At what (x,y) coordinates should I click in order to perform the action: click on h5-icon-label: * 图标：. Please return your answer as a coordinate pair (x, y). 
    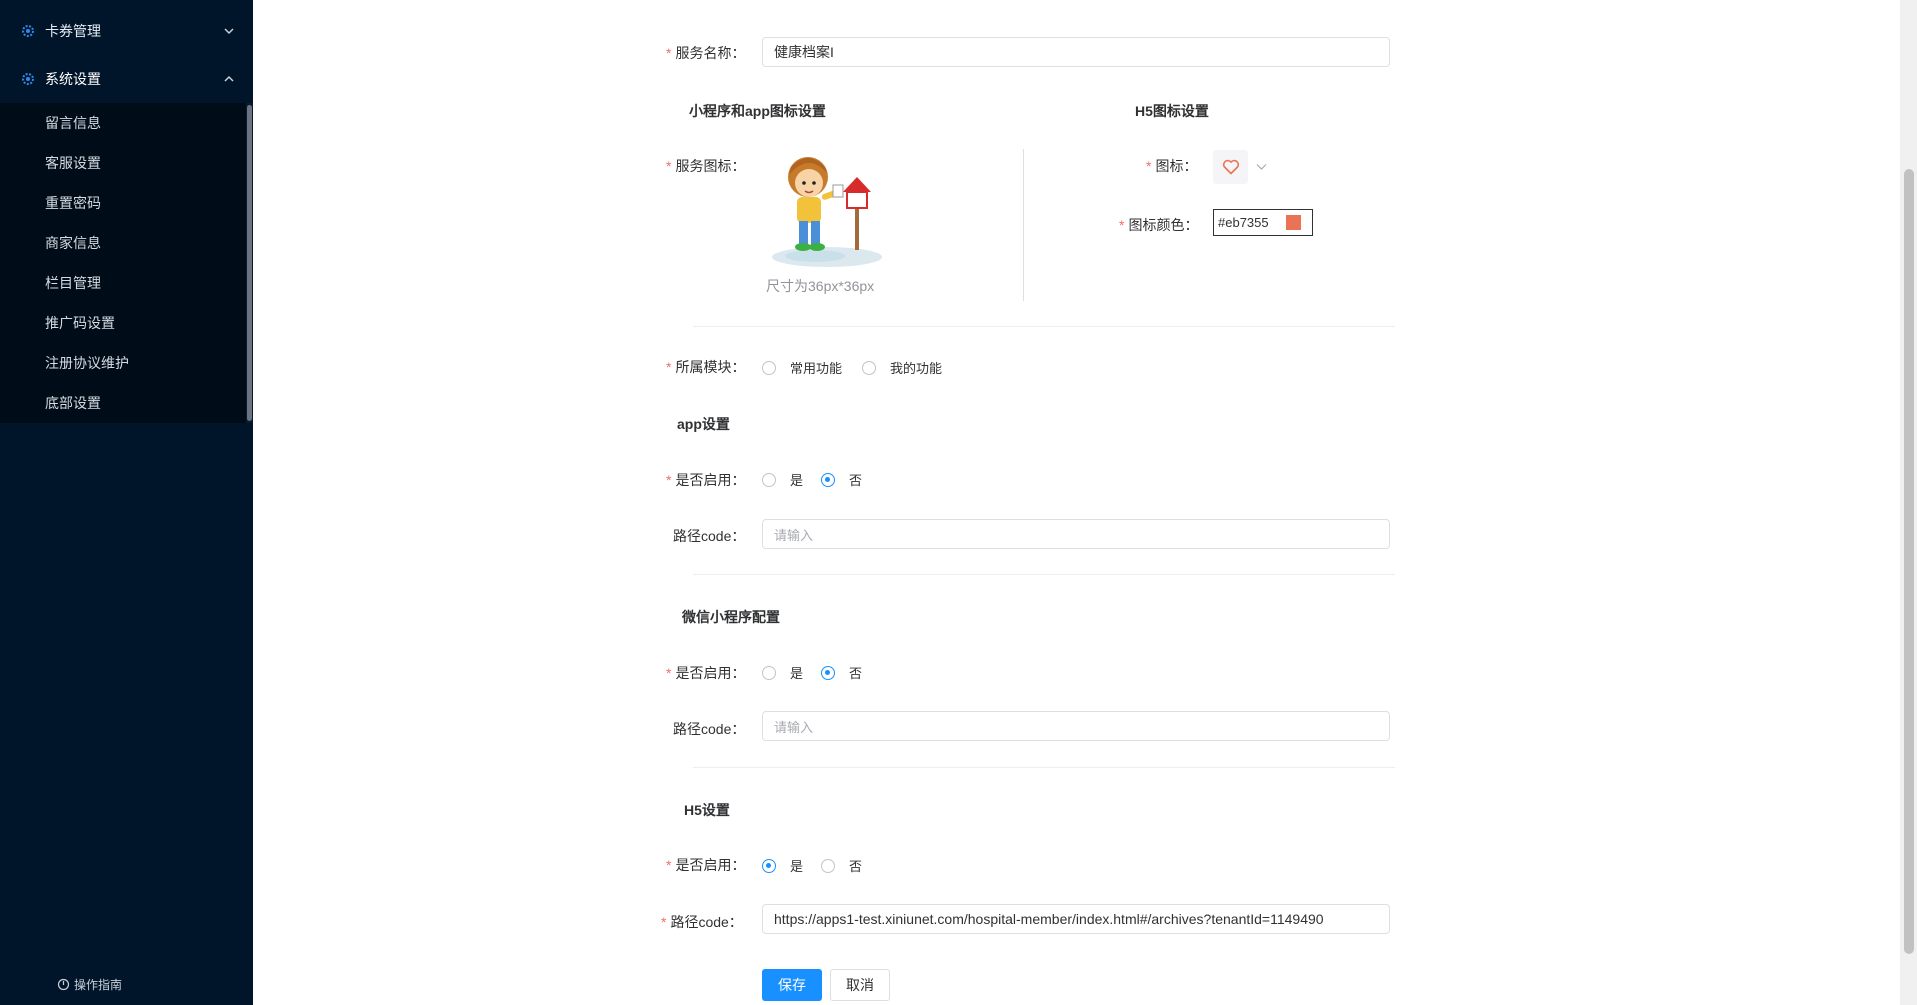
    Looking at the image, I should click on (1171, 166).